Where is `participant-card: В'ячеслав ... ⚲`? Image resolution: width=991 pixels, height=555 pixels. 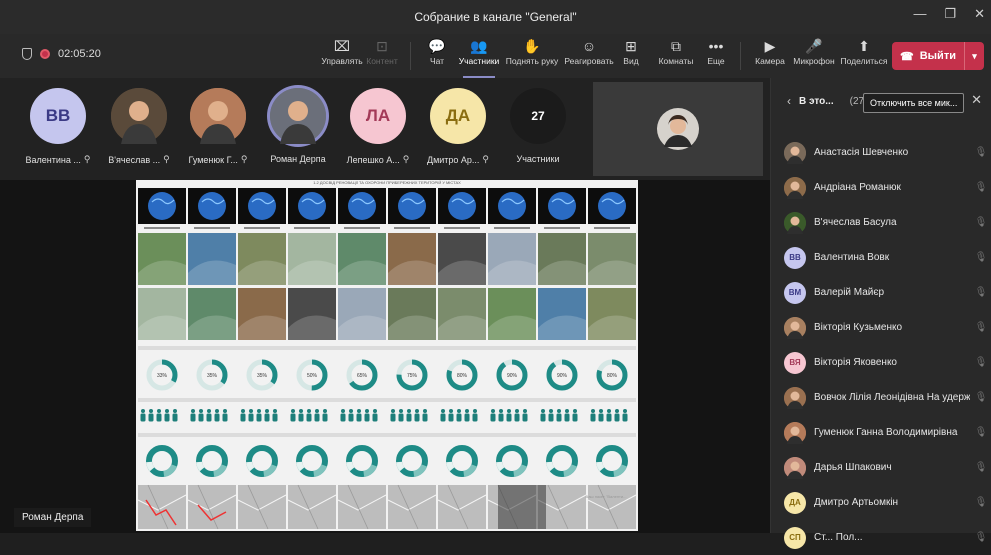 participant-card: В'ячеслав ... ⚲ is located at coordinates (139, 131).